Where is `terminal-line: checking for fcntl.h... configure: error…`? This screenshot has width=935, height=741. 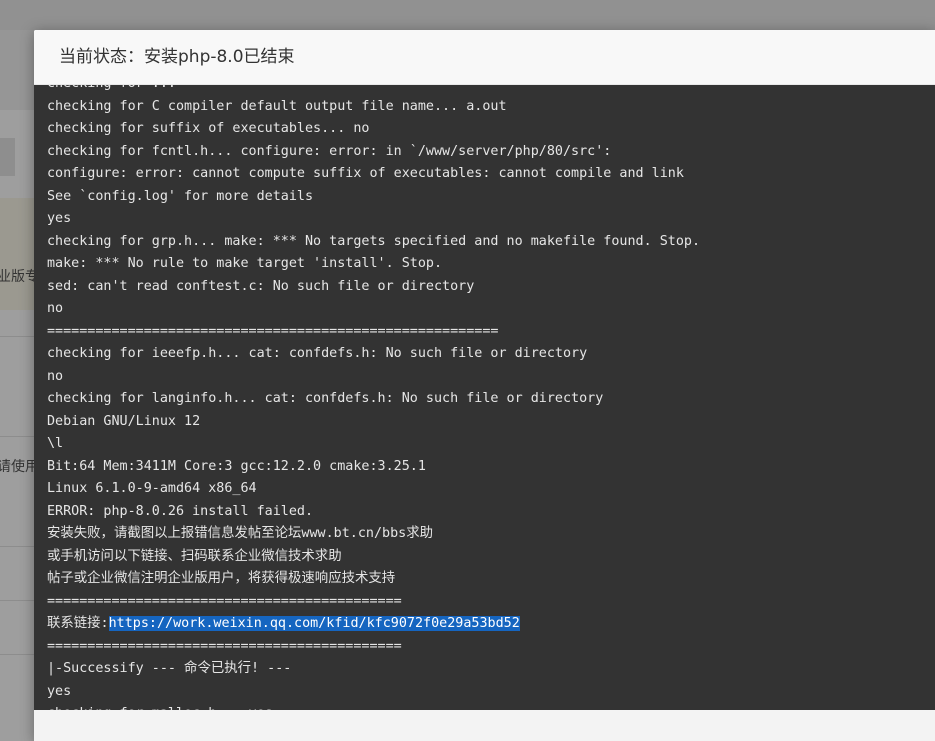
terminal-line: checking for fcntl.h... configure: error… is located at coordinates (329, 151).